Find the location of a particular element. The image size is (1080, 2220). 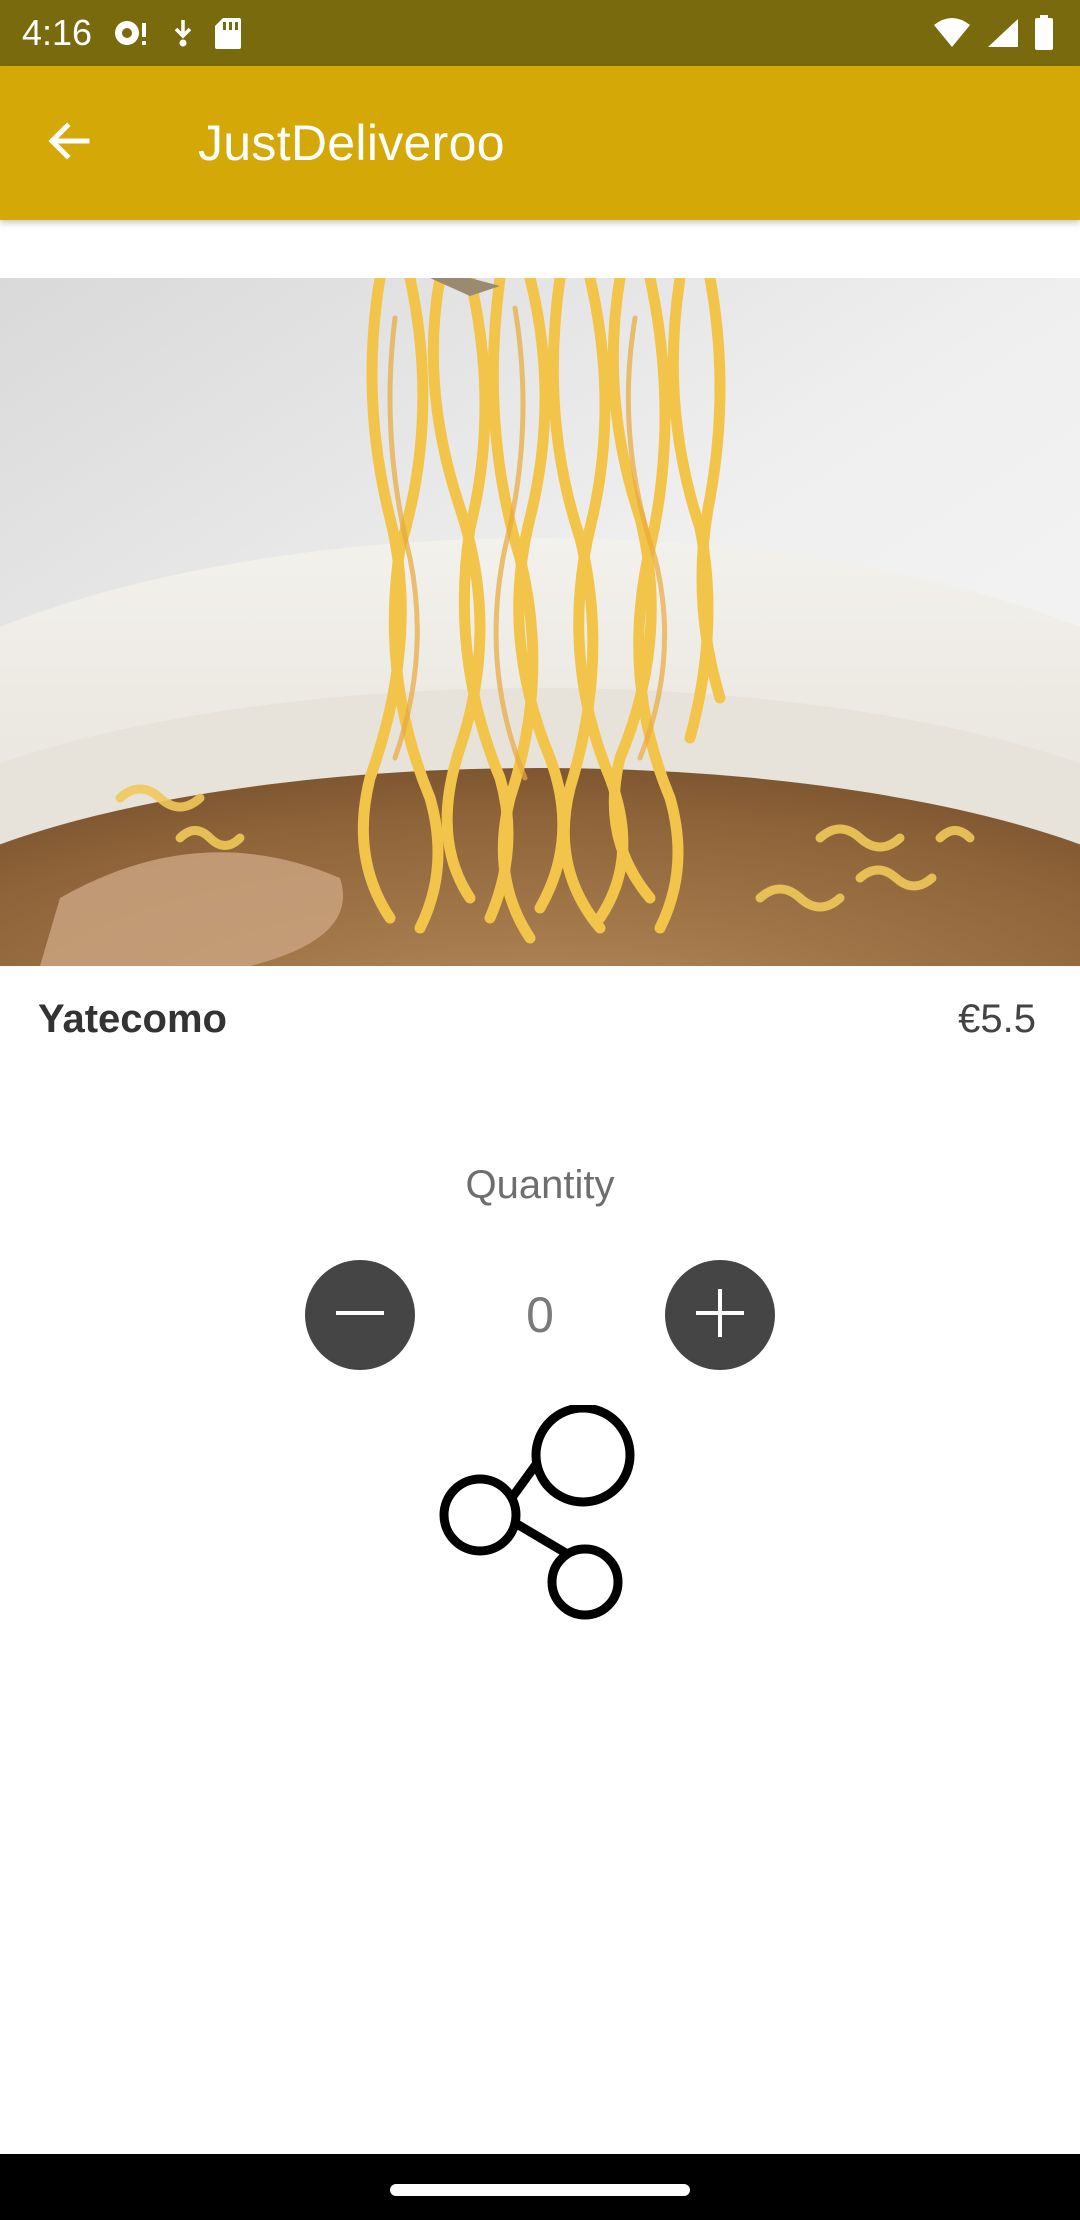

minus-icon is located at coordinates (360, 1315).